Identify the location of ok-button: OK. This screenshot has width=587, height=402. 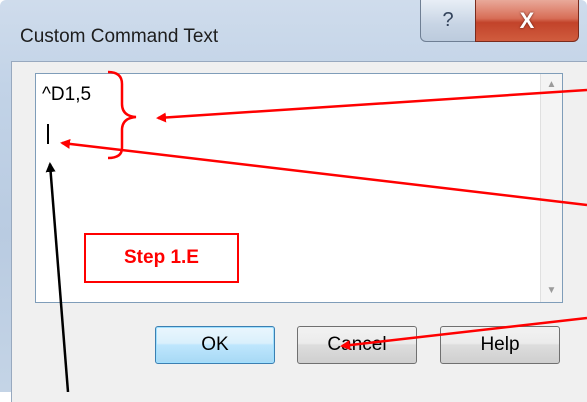
(215, 345).